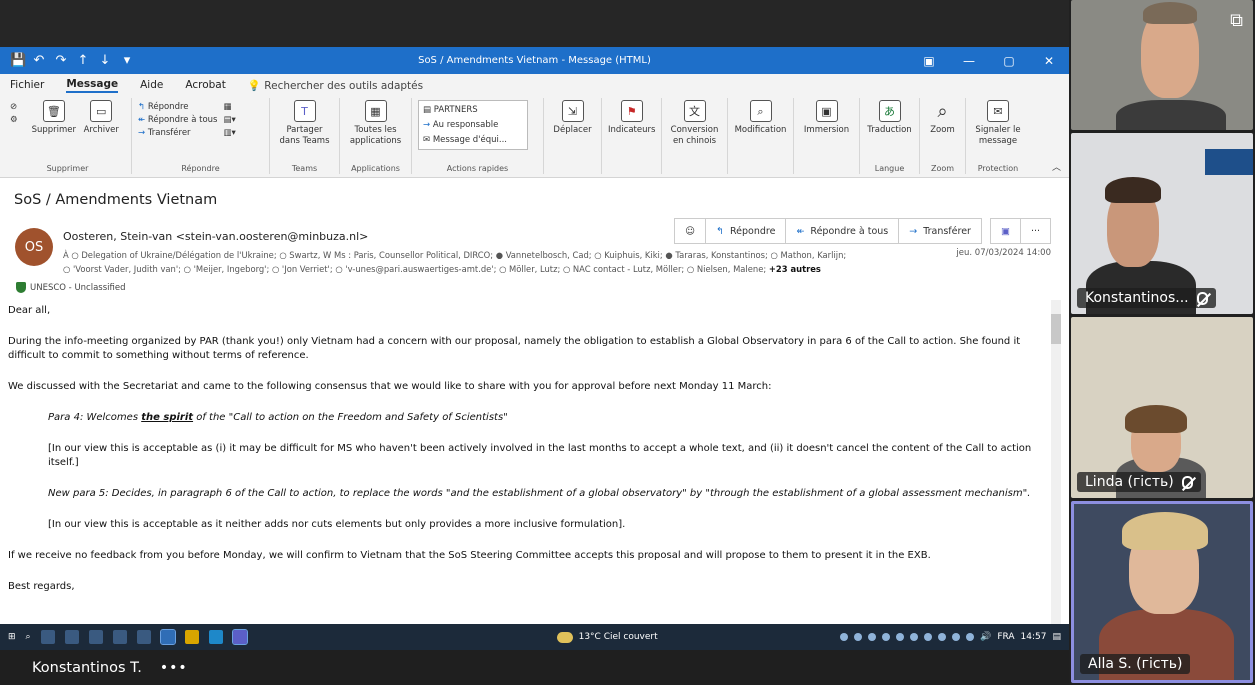 The width and height of the screenshot is (1255, 685). Describe the element at coordinates (142, 107) in the screenshot. I see `reply-icon: ↰` at that location.